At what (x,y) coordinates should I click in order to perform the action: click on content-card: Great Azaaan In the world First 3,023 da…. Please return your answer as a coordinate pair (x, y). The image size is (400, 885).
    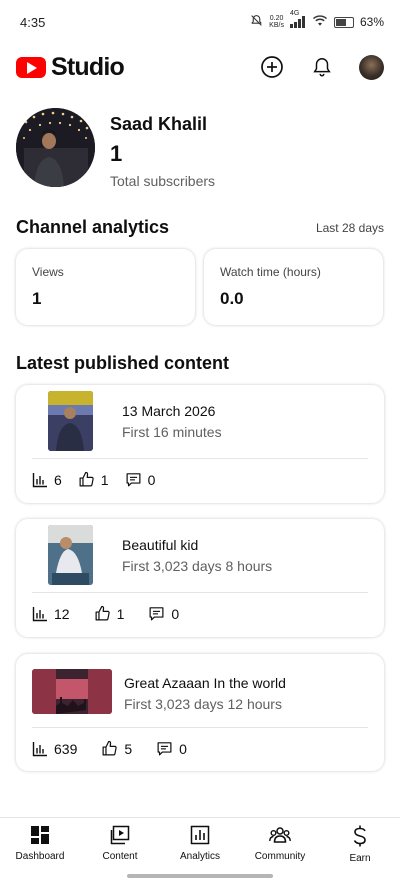
    Looking at the image, I should click on (200, 712).